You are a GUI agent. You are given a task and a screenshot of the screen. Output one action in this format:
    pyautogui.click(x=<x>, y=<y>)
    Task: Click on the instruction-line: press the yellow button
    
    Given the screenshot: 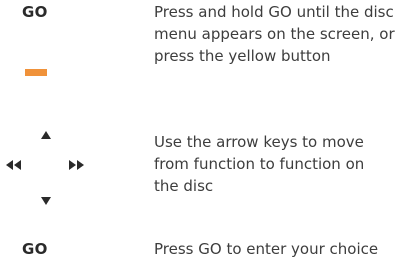 What is the action you would take?
    pyautogui.click(x=242, y=56)
    